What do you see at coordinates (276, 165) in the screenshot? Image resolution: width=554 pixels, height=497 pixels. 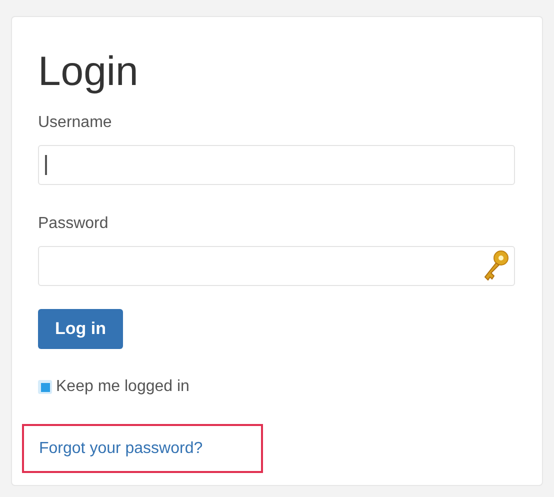 I see `username-field` at bounding box center [276, 165].